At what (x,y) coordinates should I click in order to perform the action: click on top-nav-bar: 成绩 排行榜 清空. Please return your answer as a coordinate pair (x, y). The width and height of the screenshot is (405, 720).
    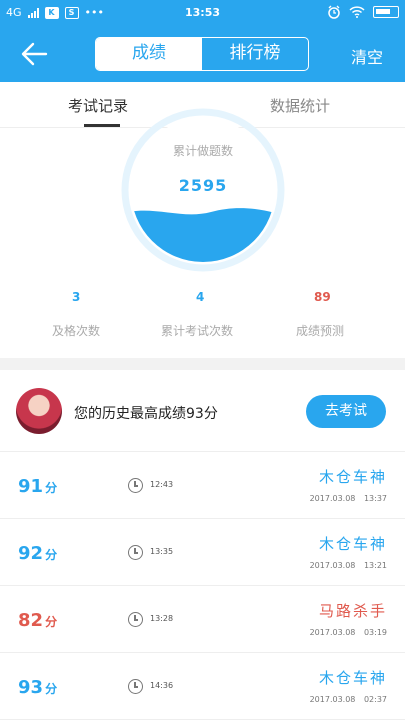
    Looking at the image, I should click on (202, 54).